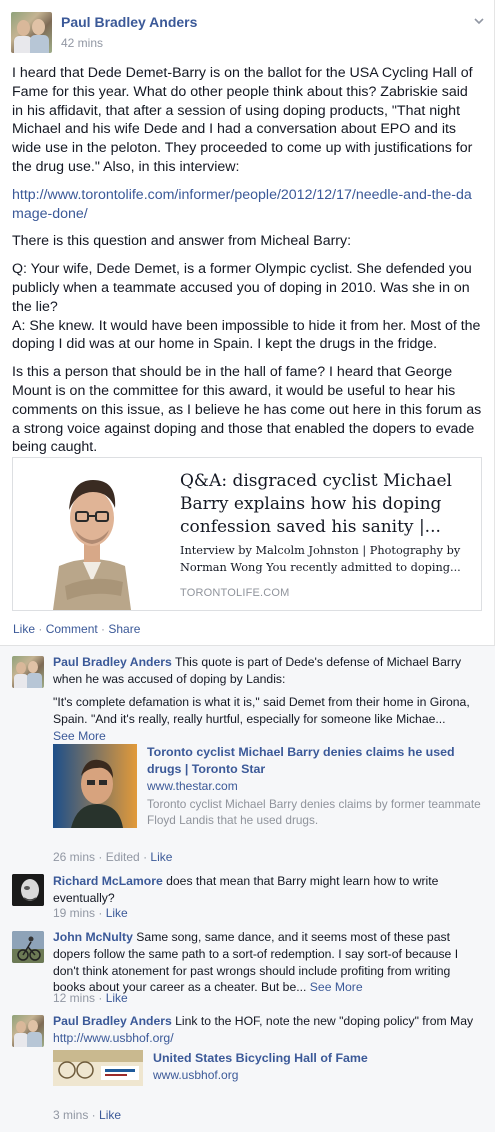 The image size is (495, 1132). What do you see at coordinates (74, 913) in the screenshot?
I see `comment-timestamp: 19 mins` at bounding box center [74, 913].